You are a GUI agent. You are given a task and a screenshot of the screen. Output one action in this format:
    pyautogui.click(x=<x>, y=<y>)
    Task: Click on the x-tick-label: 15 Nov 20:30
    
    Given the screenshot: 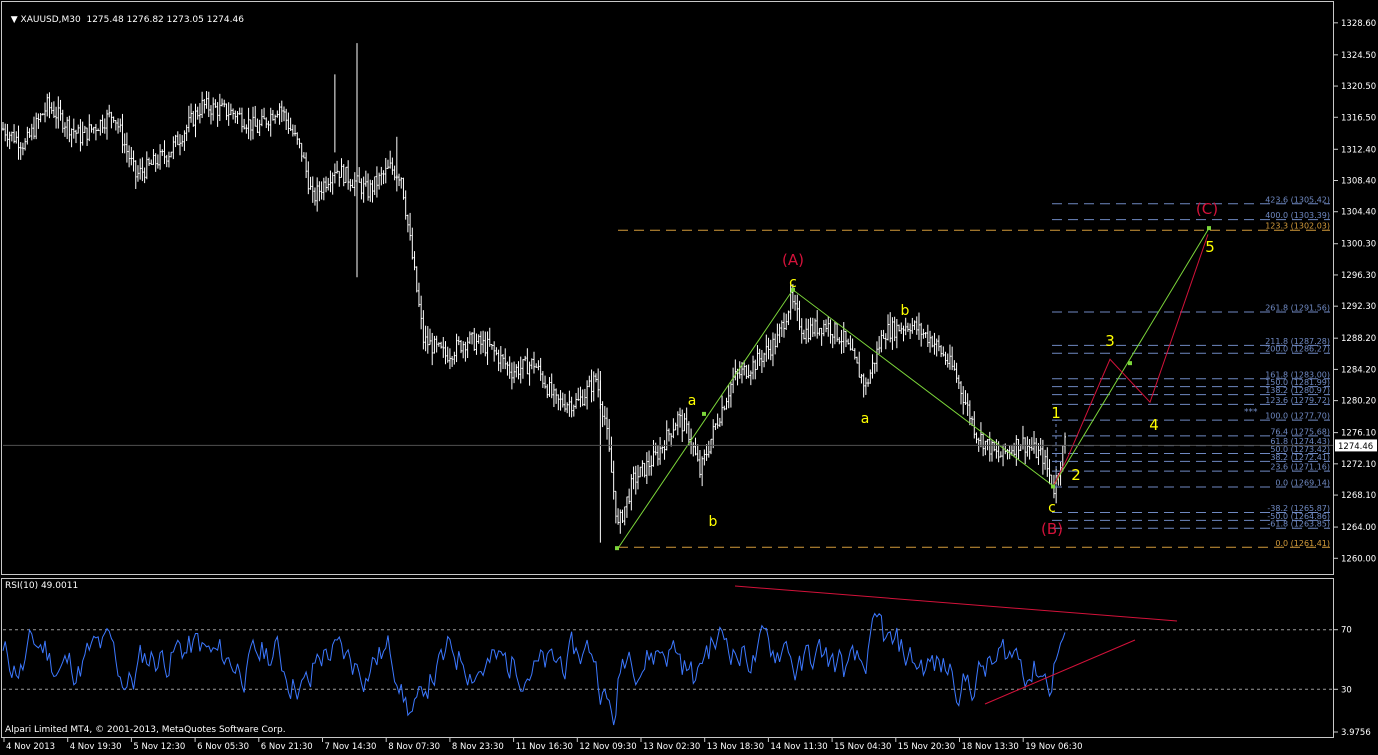 What is the action you would take?
    pyautogui.click(x=926, y=747)
    